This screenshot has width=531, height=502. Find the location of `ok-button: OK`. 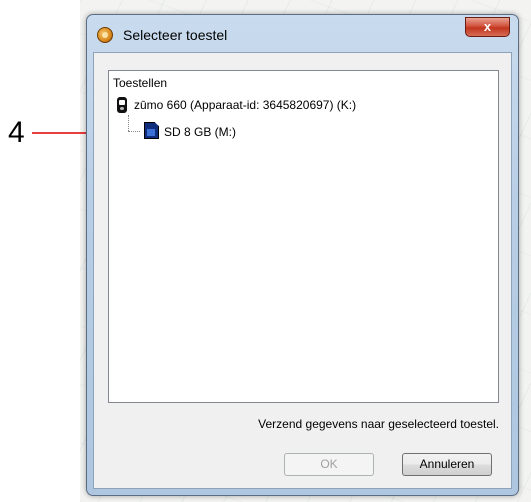

ok-button: OK is located at coordinates (329, 464).